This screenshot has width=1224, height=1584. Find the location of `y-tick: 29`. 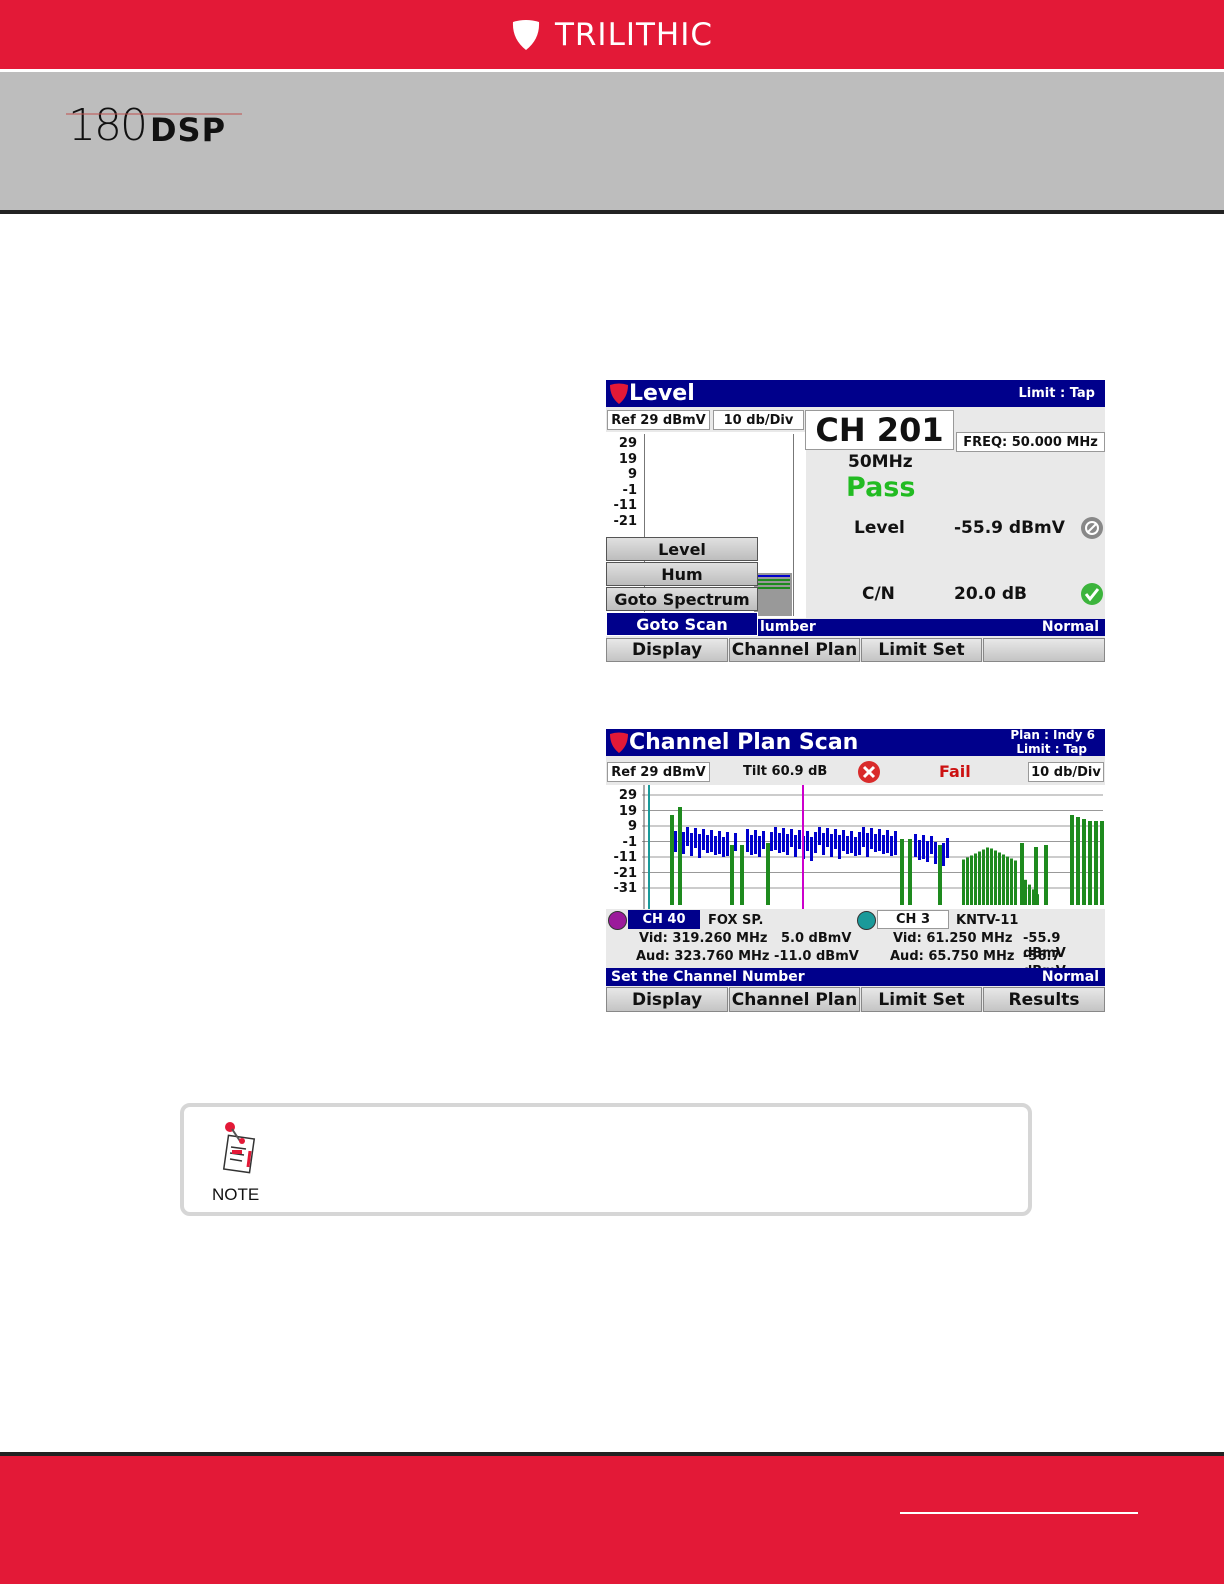

y-tick: 29 is located at coordinates (627, 443).